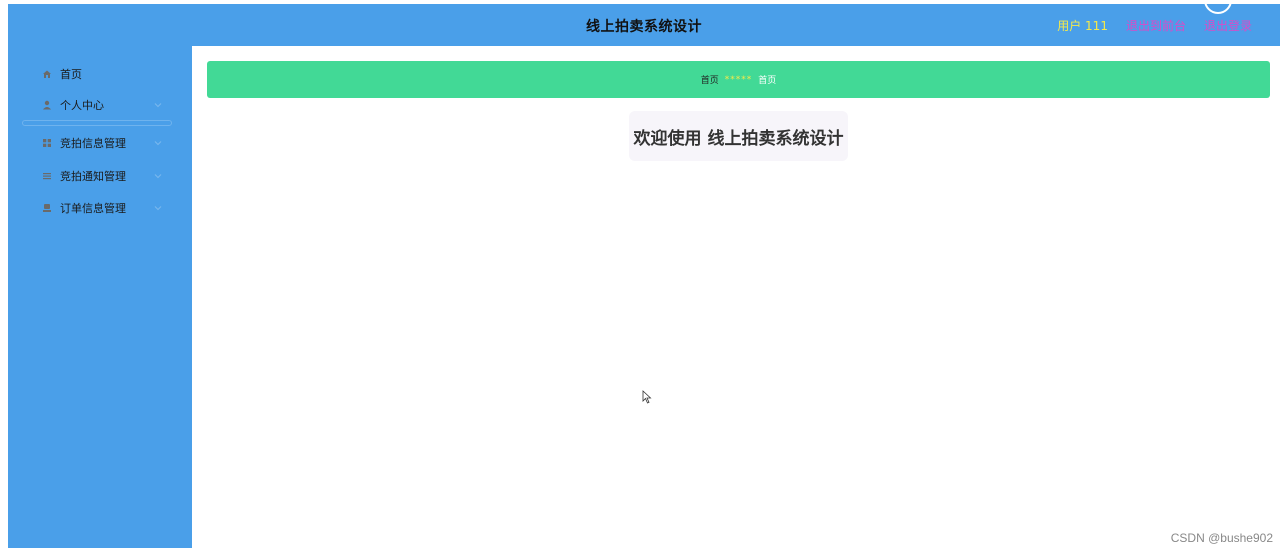  I want to click on sidebar-item-label: 首页, so click(71, 74).